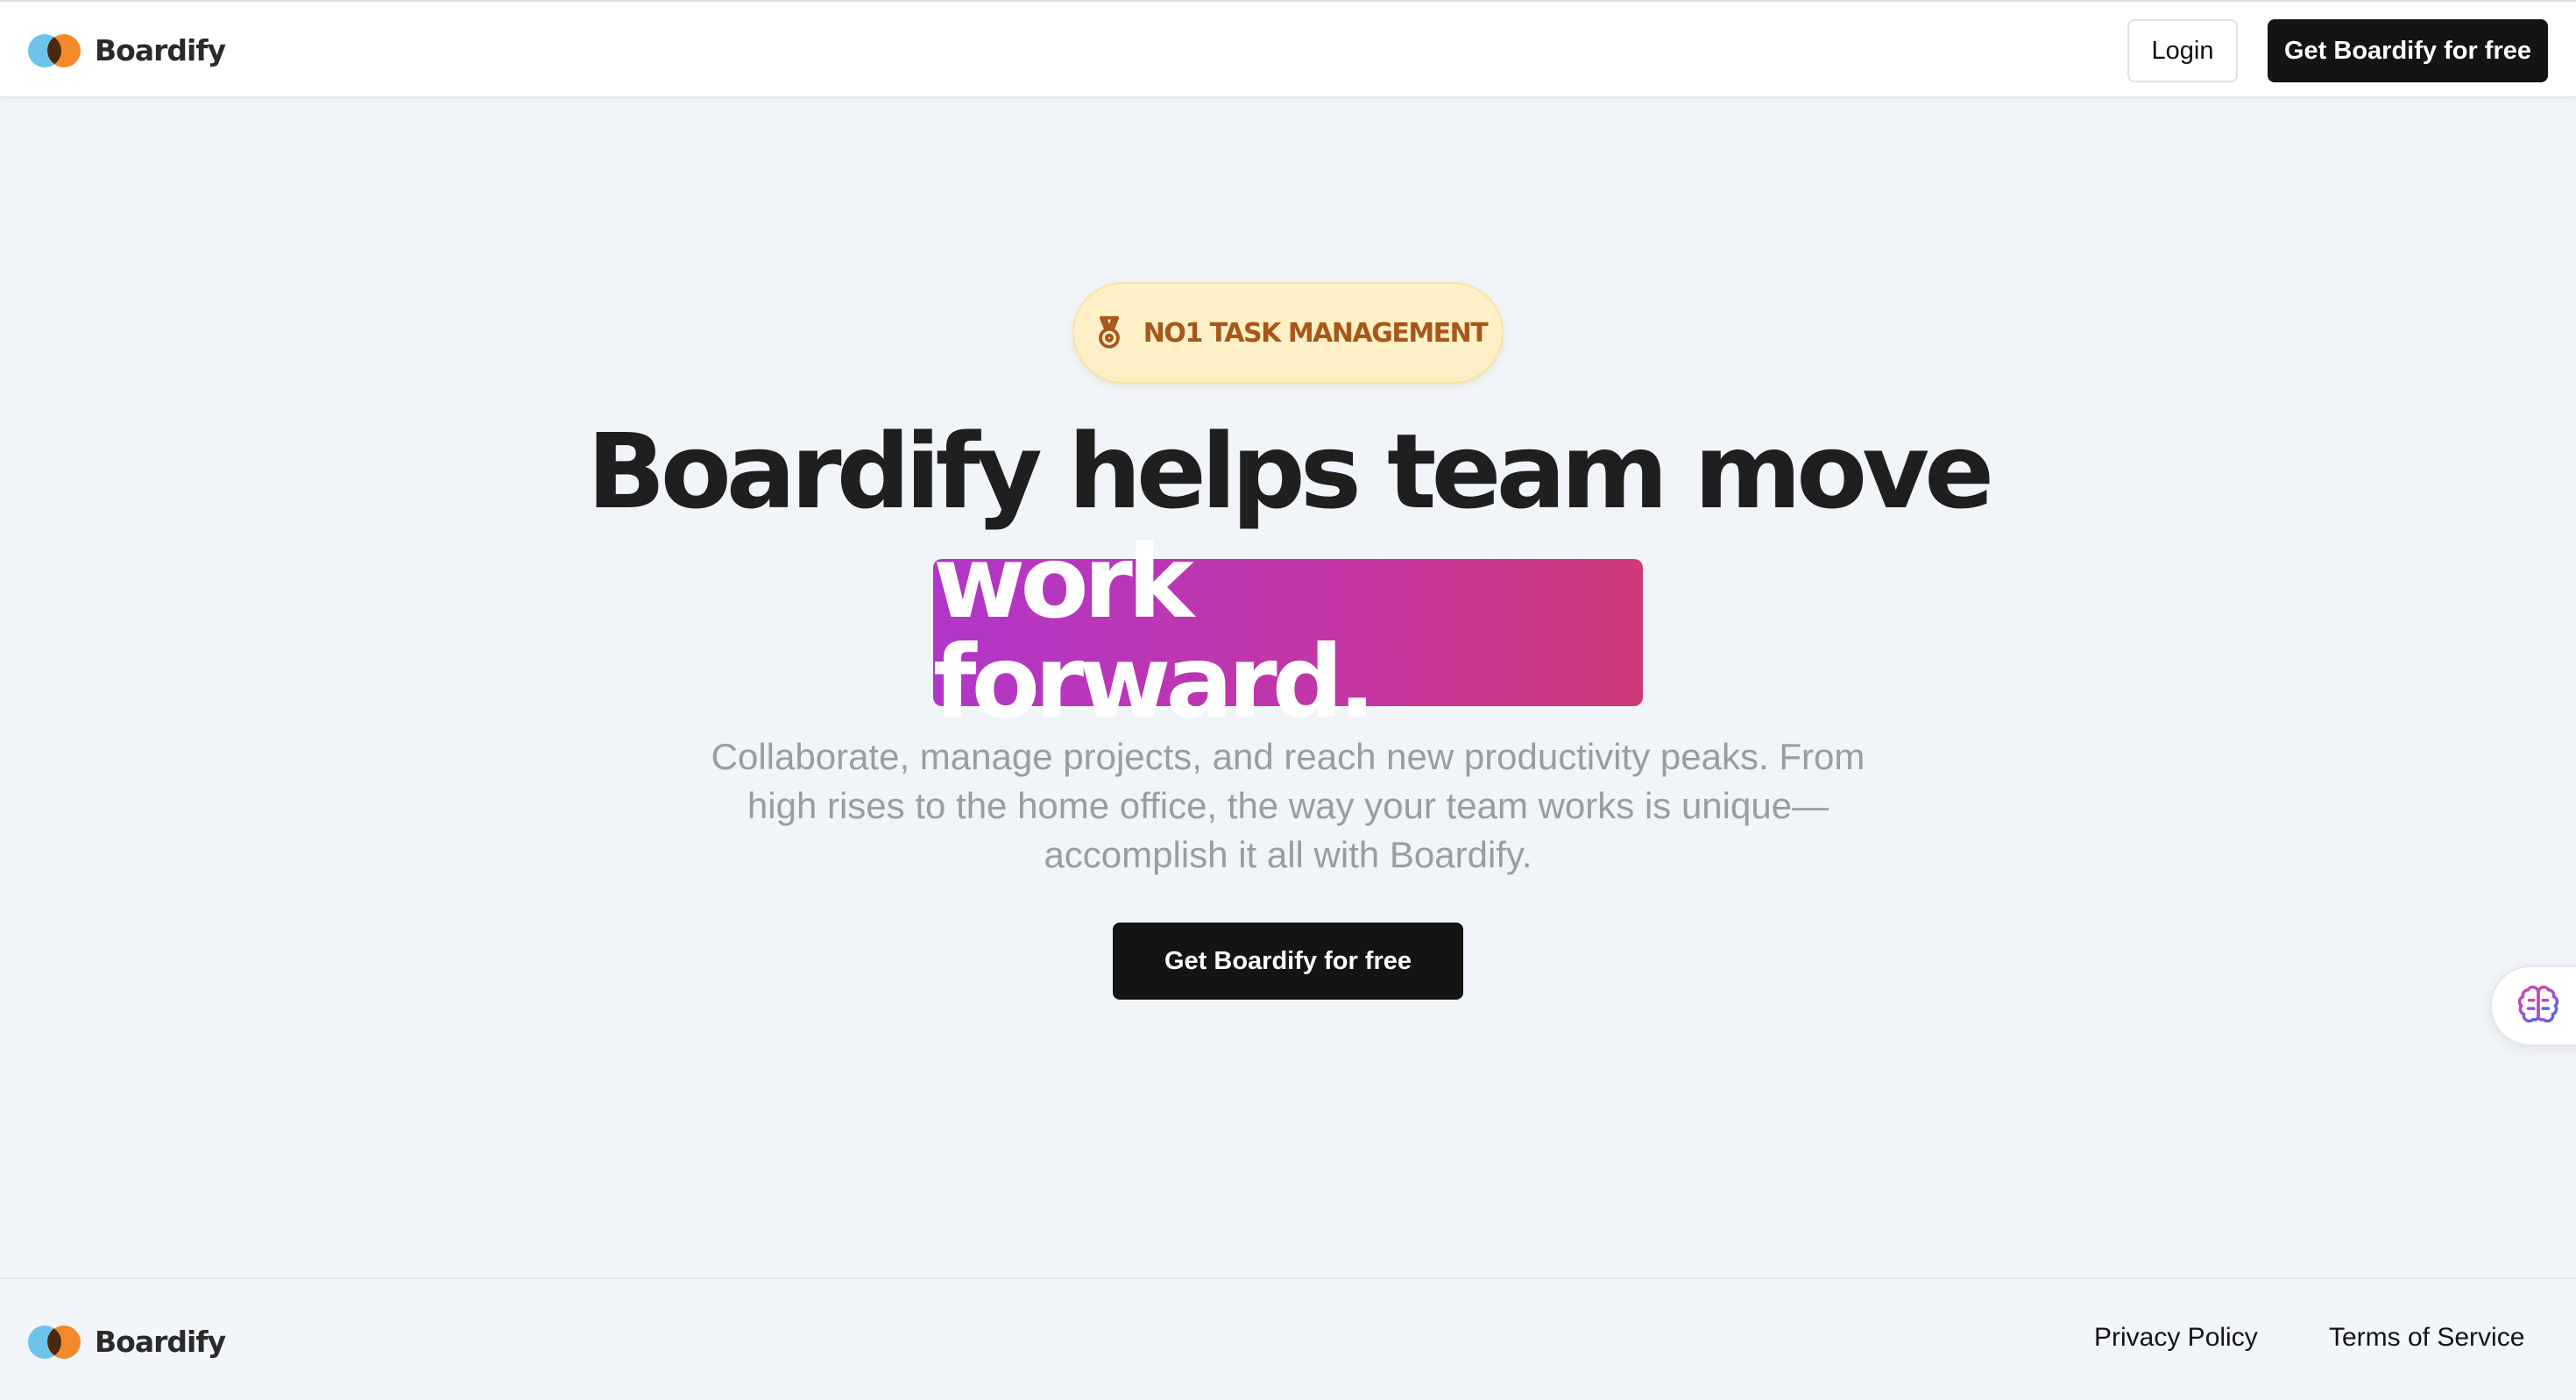 The height and width of the screenshot is (1400, 2576). What do you see at coordinates (1288, 49) in the screenshot?
I see `top-navbar: Boardify Login Get Boardify for free` at bounding box center [1288, 49].